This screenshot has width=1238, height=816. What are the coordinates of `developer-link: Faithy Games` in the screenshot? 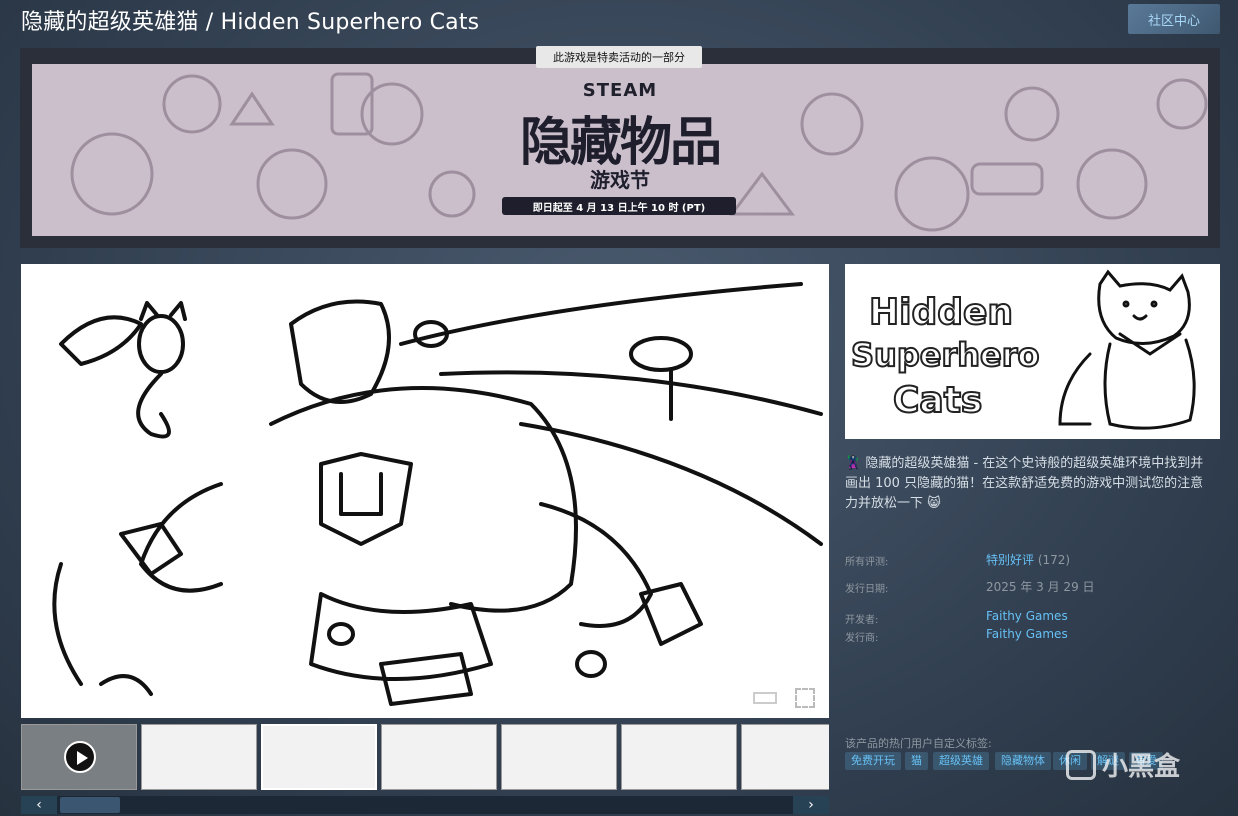 It's located at (1027, 616).